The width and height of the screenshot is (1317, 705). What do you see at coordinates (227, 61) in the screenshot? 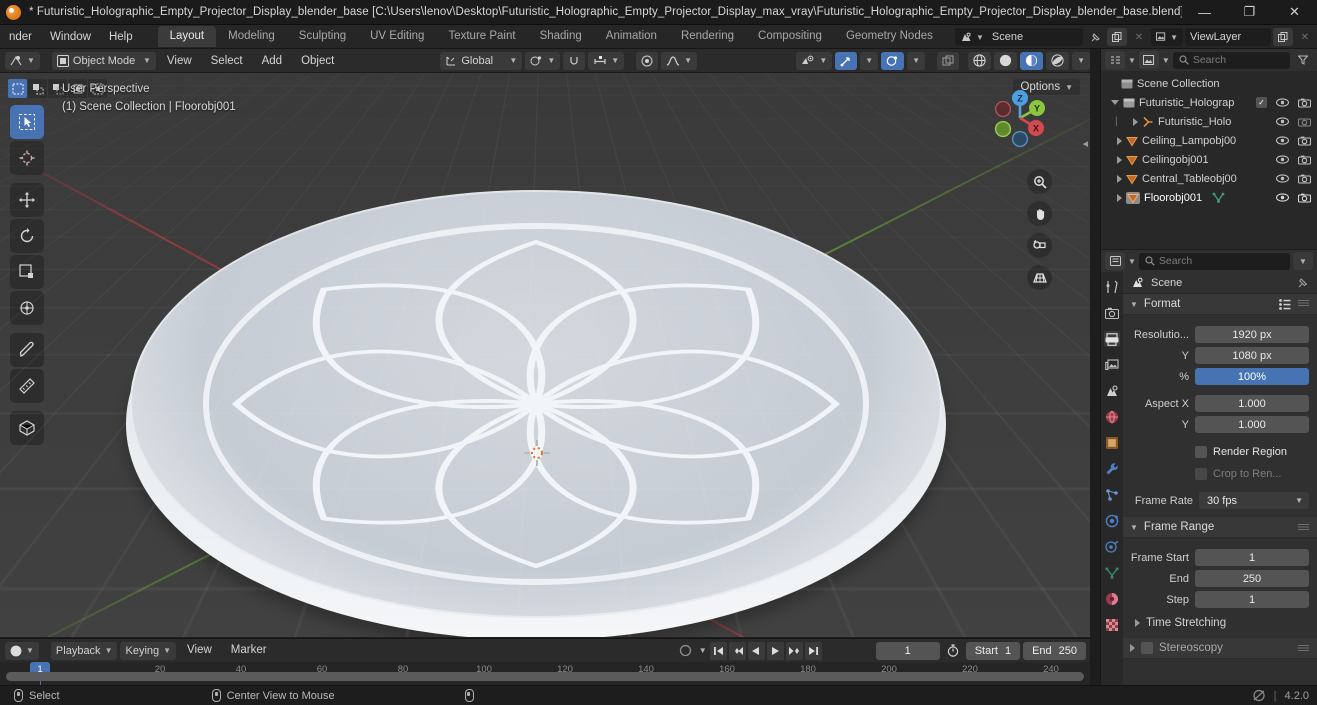
I see `viewport-menu-select: Select` at bounding box center [227, 61].